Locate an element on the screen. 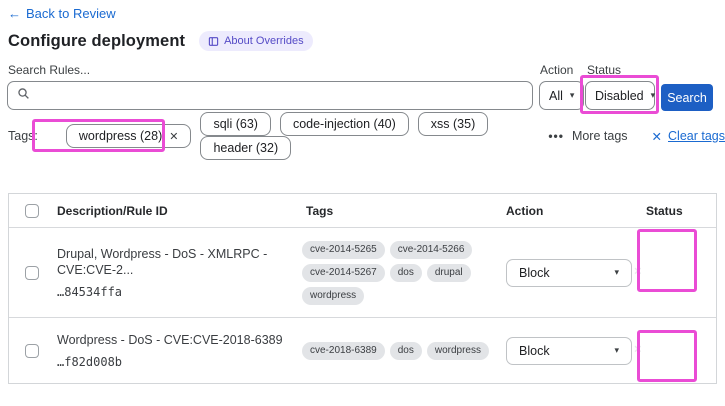  more-tags-button: ••• More tags is located at coordinates (587, 136).